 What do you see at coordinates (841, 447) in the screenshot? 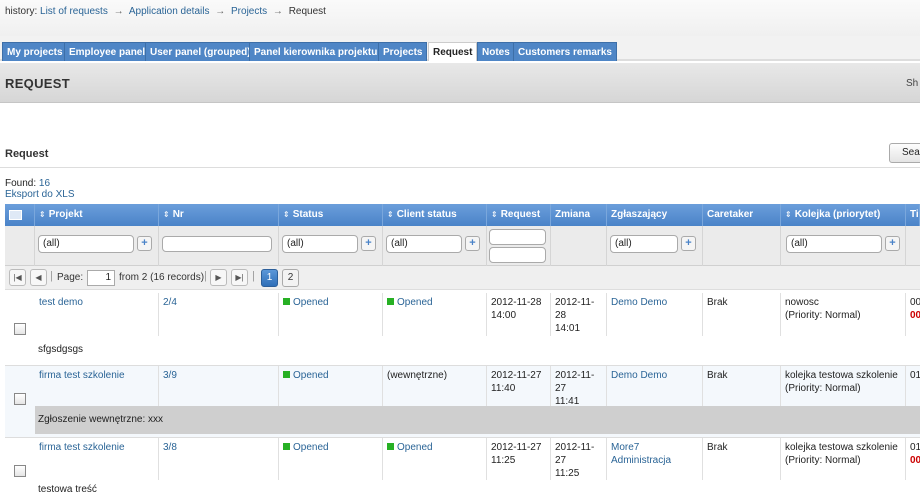
I see `row-kolejka: kolejka testowa szkolenie` at bounding box center [841, 447].